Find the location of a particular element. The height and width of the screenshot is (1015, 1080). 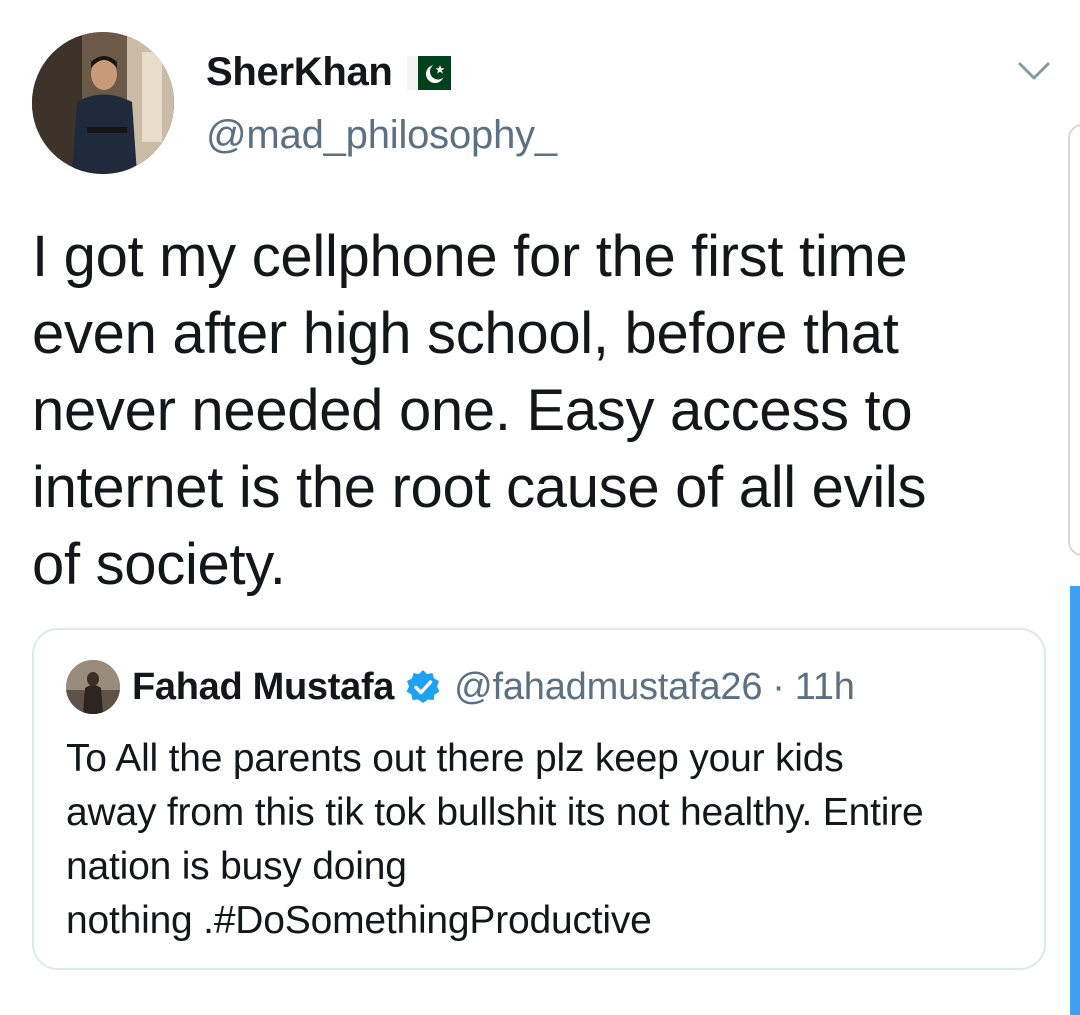

quoted-timestamp: 11h is located at coordinates (825, 687).